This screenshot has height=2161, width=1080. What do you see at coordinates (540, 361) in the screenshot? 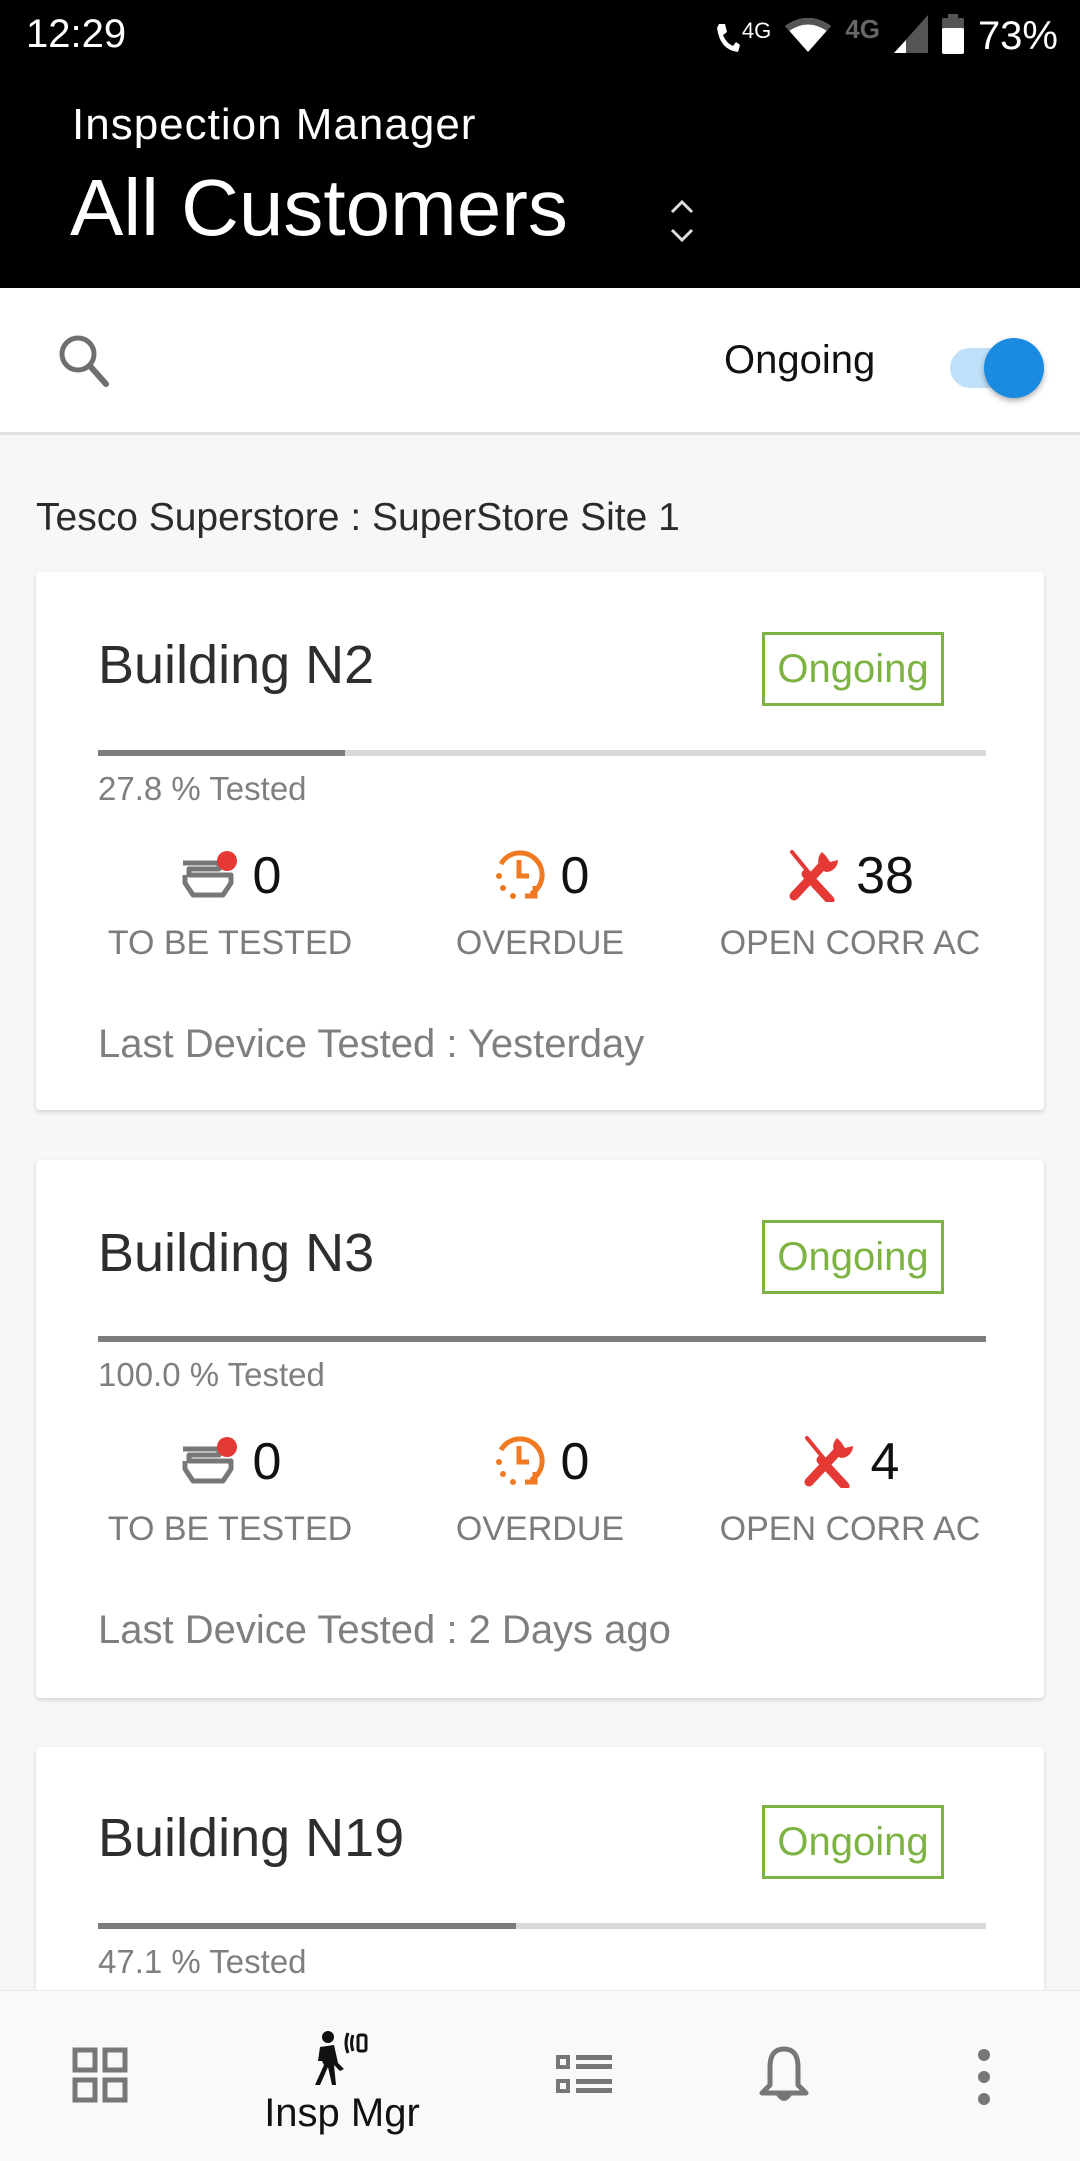
I see `filter-bar: Ongoing` at bounding box center [540, 361].